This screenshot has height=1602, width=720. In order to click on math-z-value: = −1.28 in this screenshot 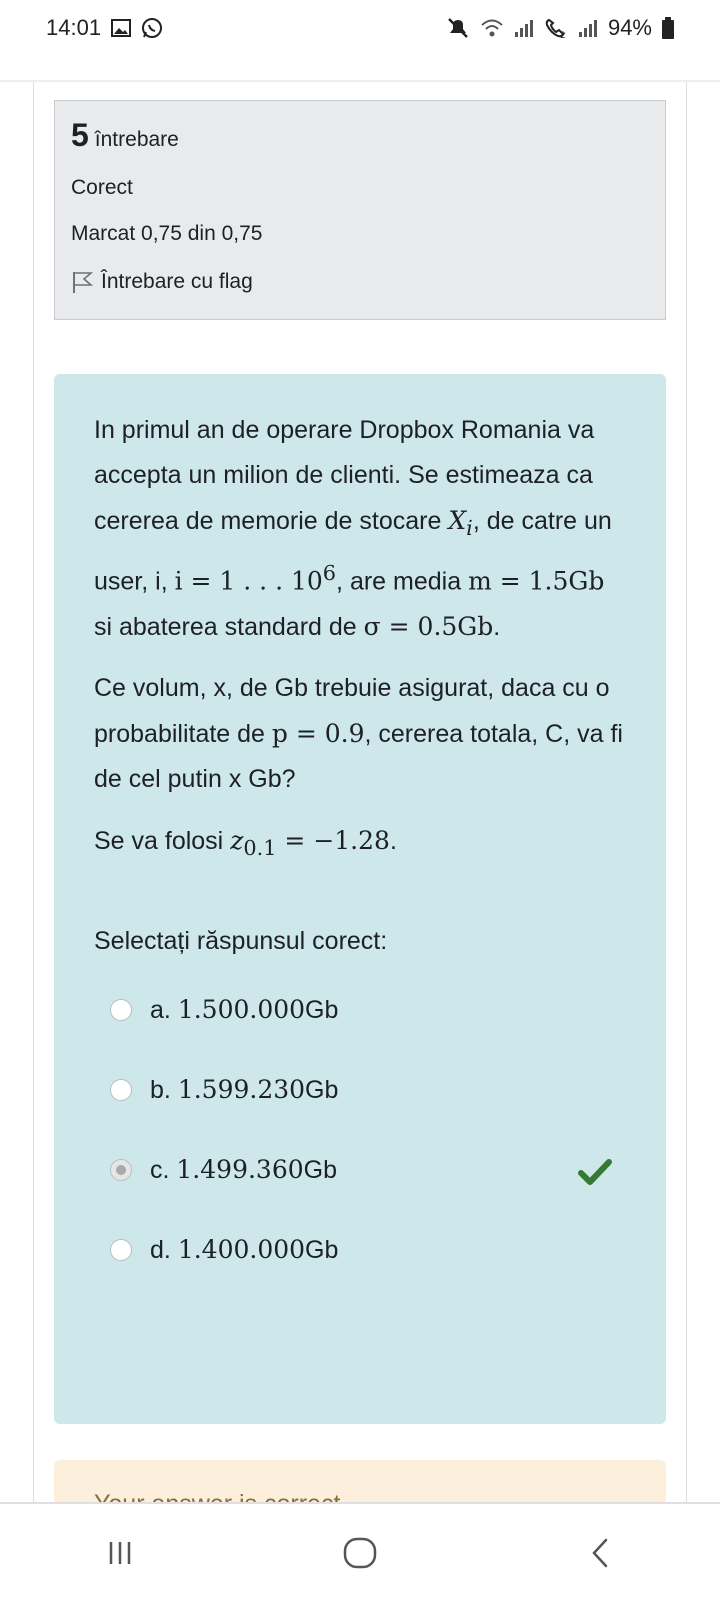, I will do `click(333, 841)`.